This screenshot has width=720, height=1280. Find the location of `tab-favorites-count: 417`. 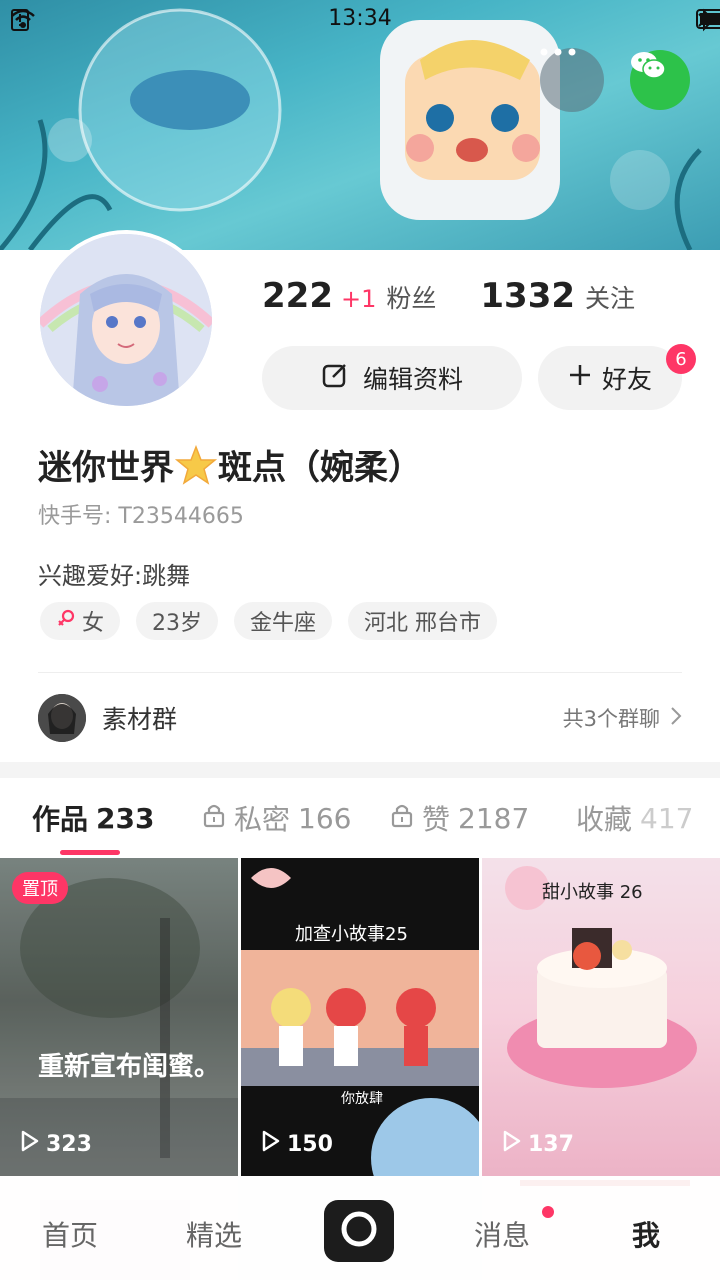

tab-favorites-count: 417 is located at coordinates (667, 818).